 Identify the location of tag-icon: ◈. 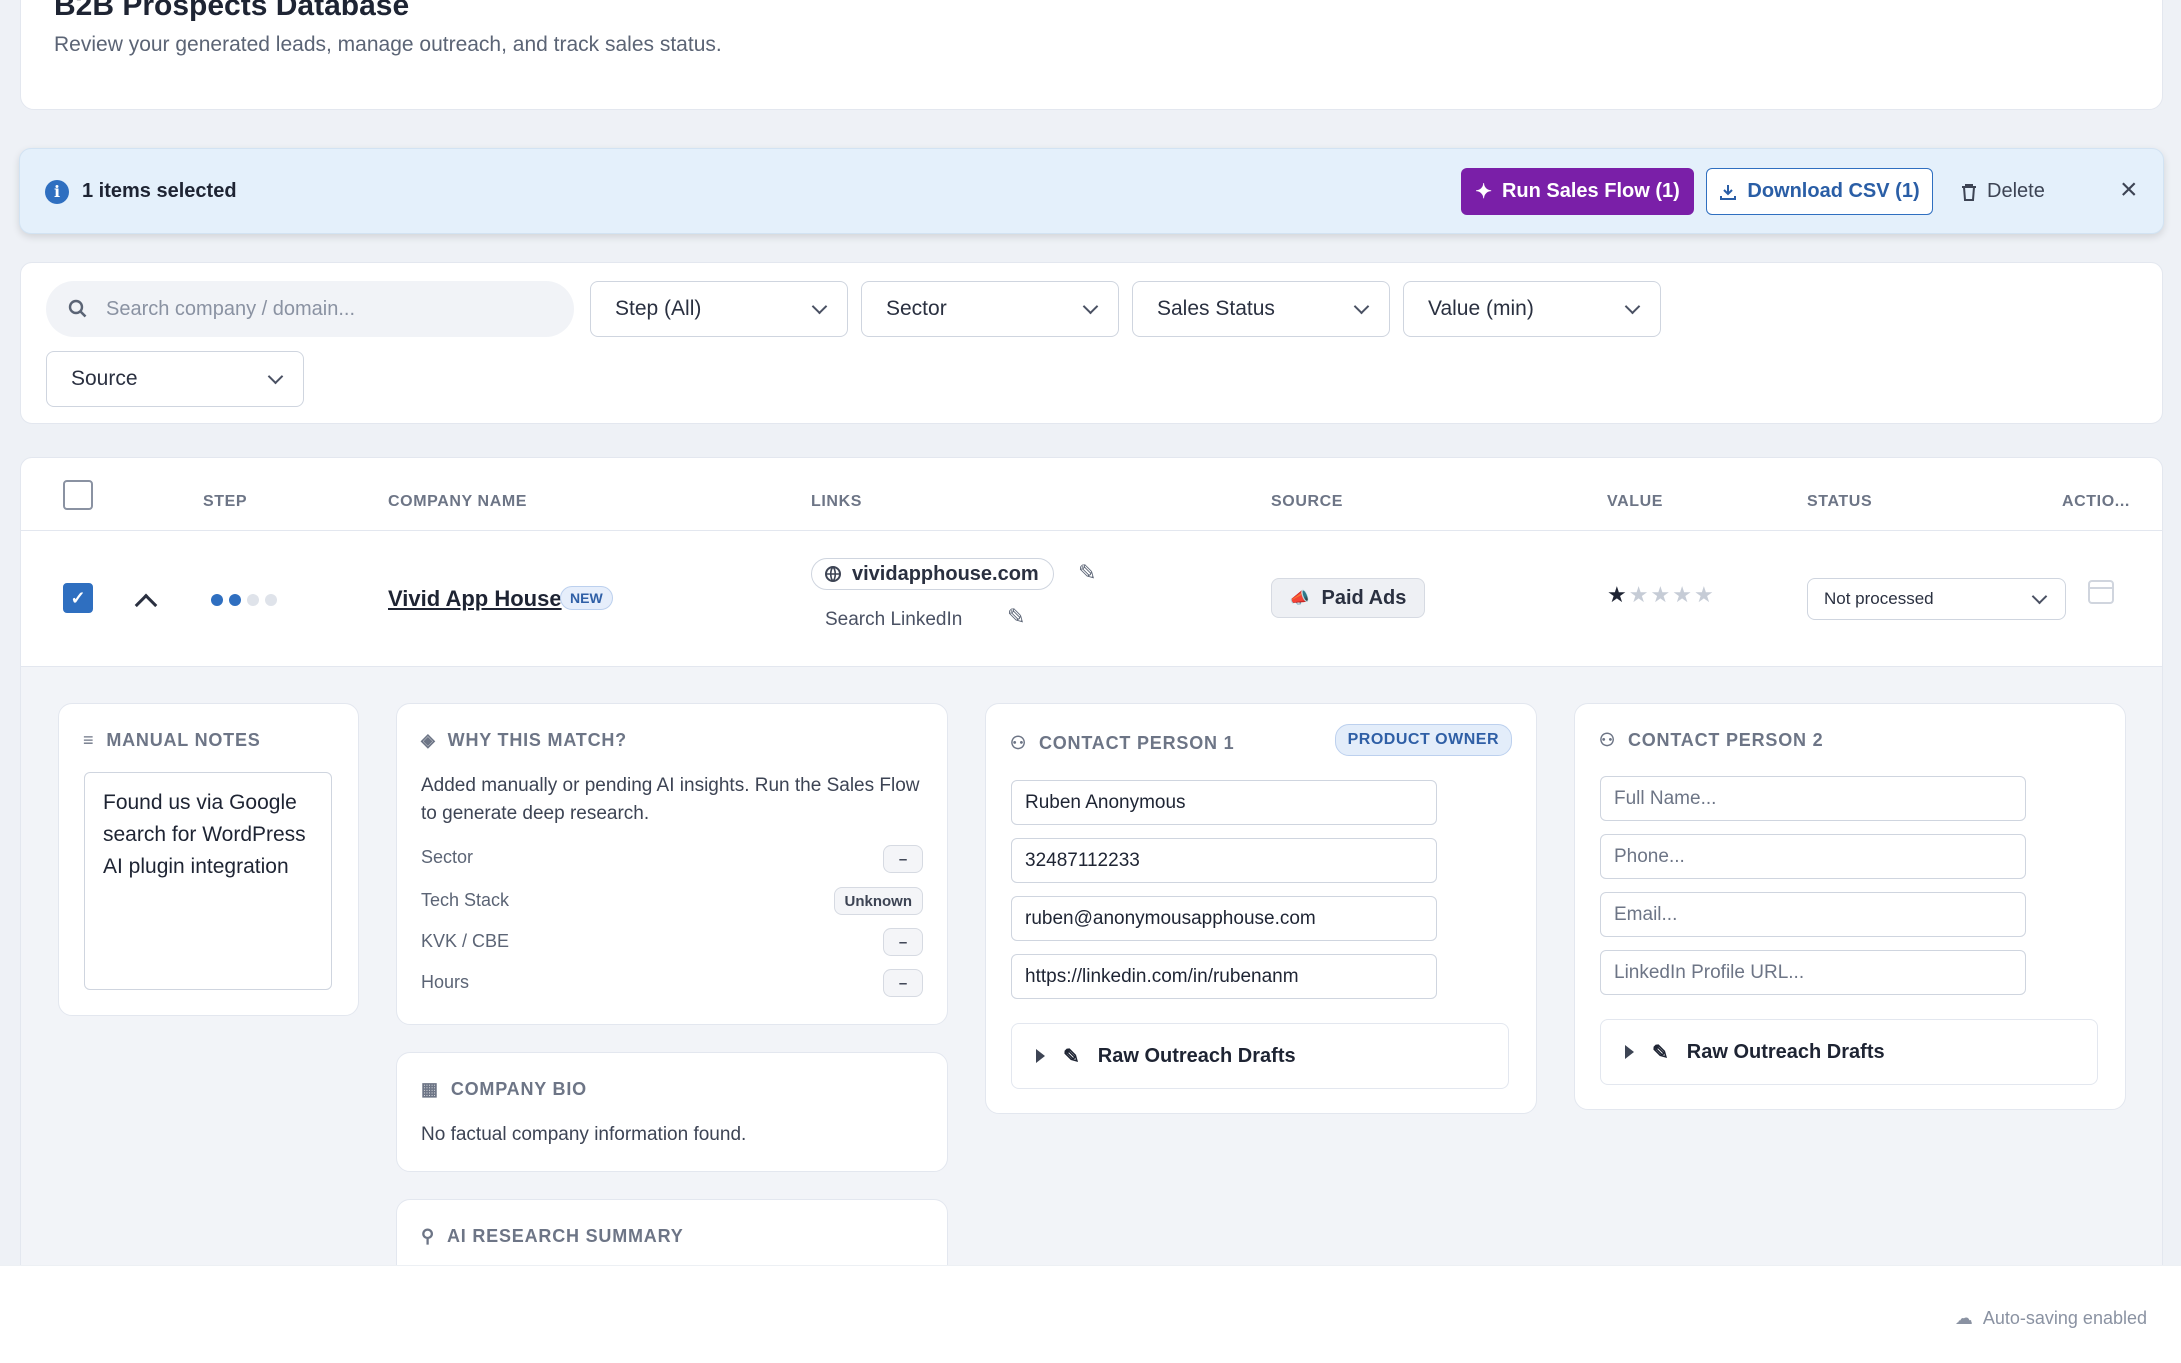
(428, 740).